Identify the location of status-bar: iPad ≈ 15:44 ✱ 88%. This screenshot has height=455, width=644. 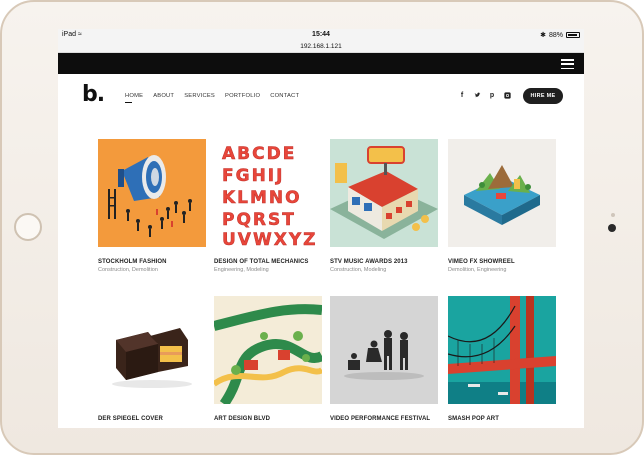
(321, 35).